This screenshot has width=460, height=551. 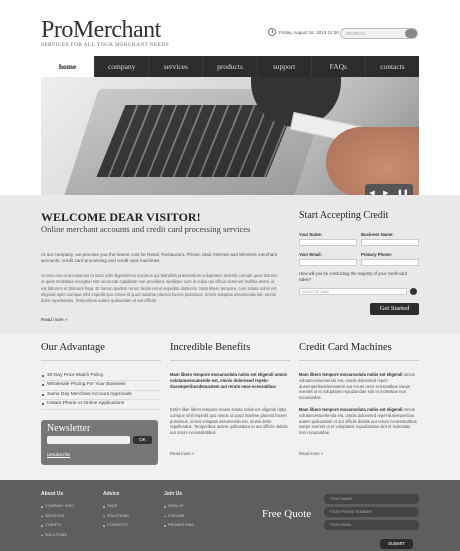 I want to click on machines-divider, so click(x=359, y=360).